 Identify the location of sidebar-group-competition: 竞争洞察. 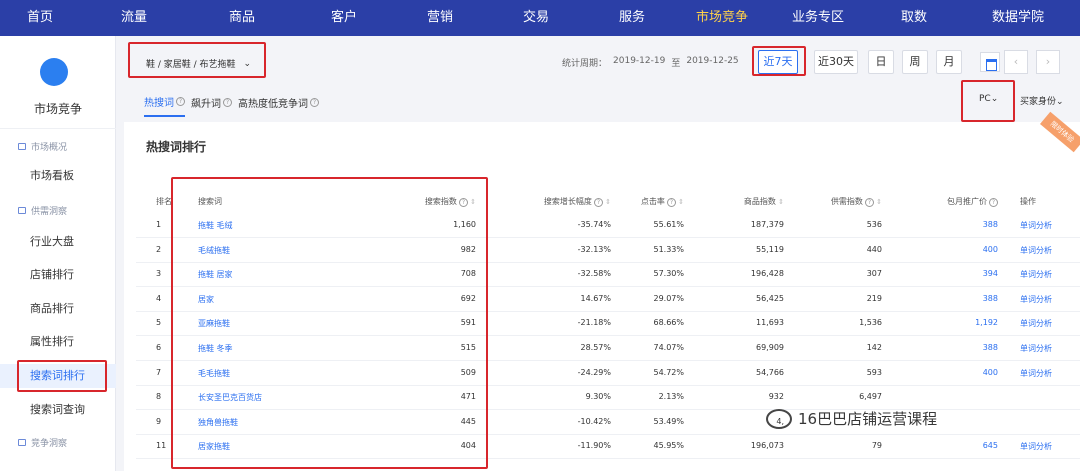
(42, 442).